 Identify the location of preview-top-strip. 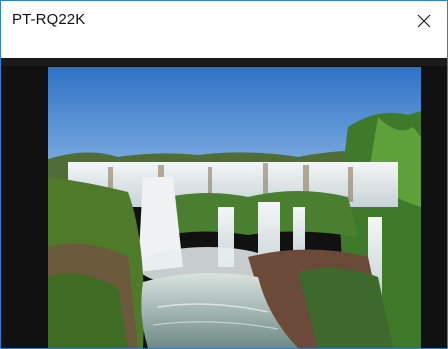
(224, 62).